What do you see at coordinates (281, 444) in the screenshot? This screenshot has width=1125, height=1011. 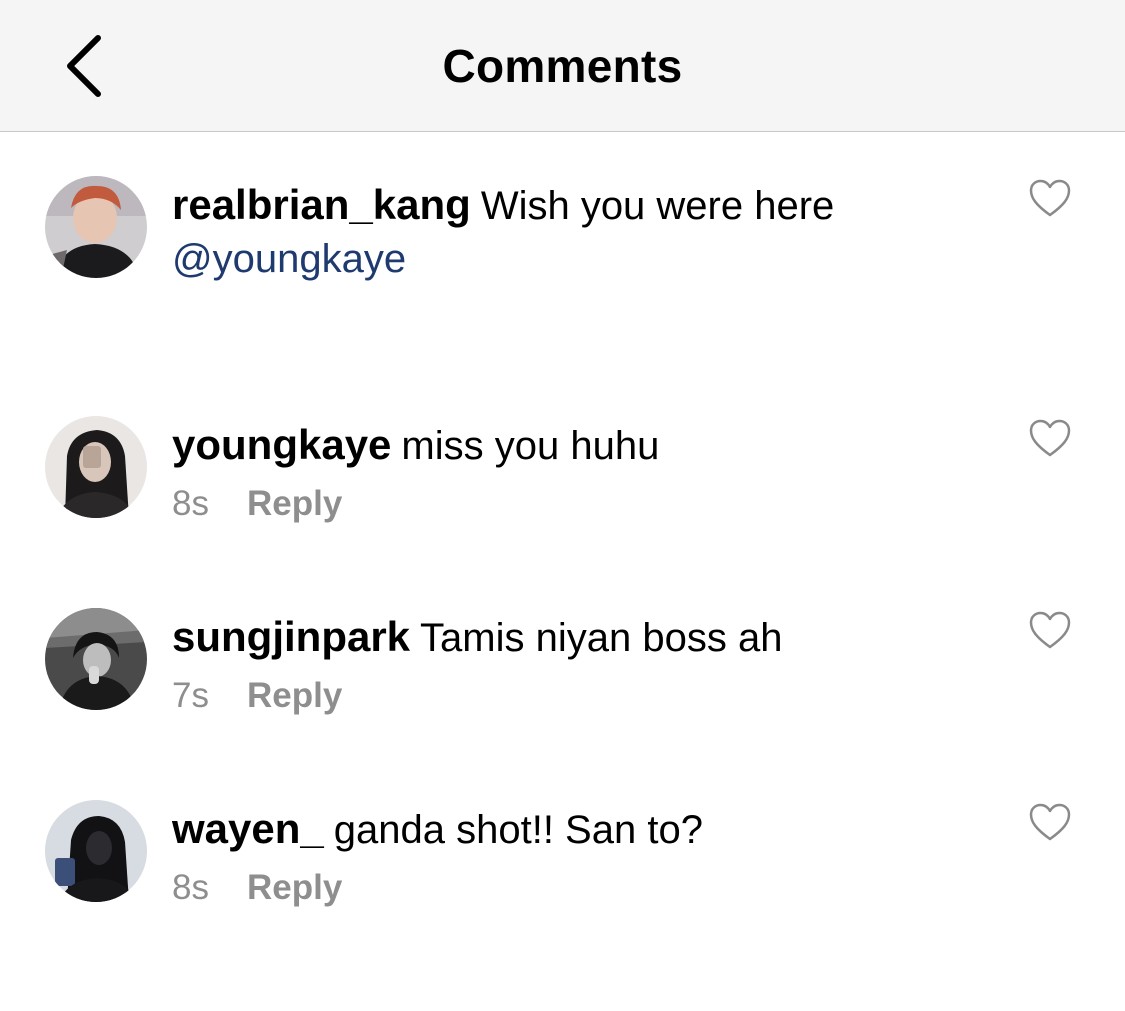 I see `username: youngkaye` at bounding box center [281, 444].